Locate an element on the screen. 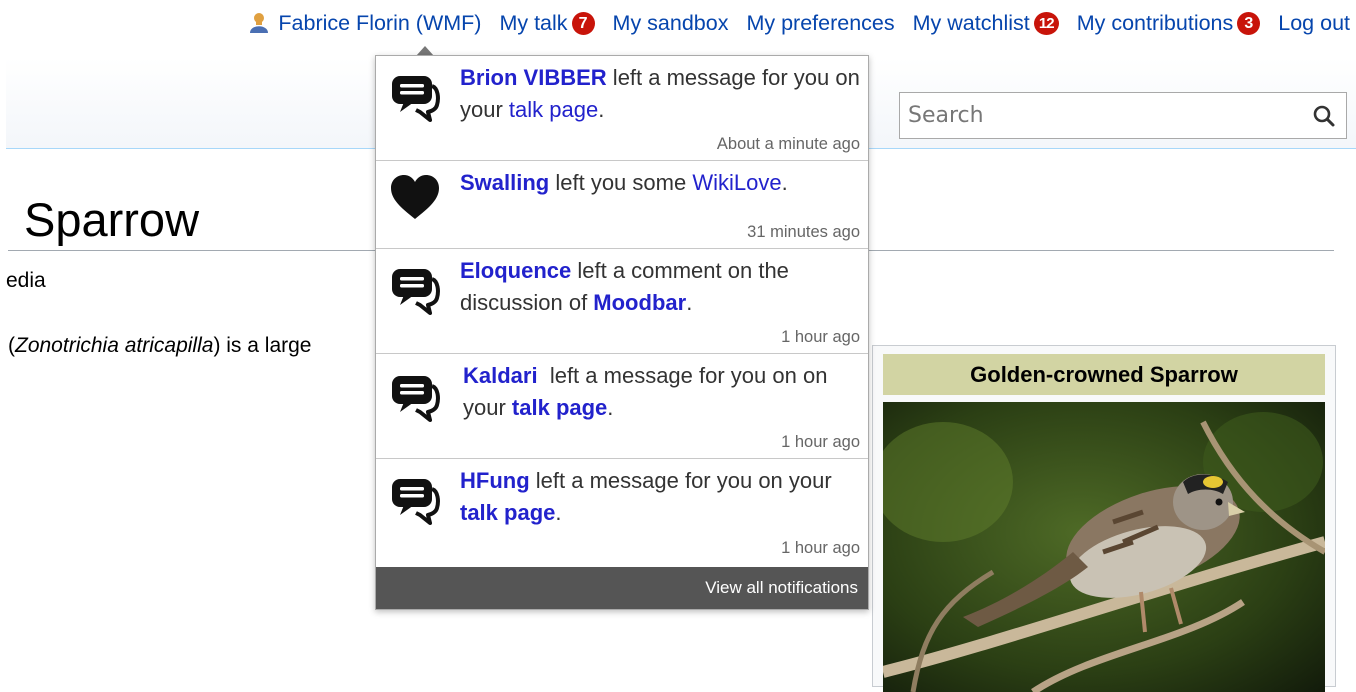  username-link: Fabrice Florin (WMF) is located at coordinates (379, 23).